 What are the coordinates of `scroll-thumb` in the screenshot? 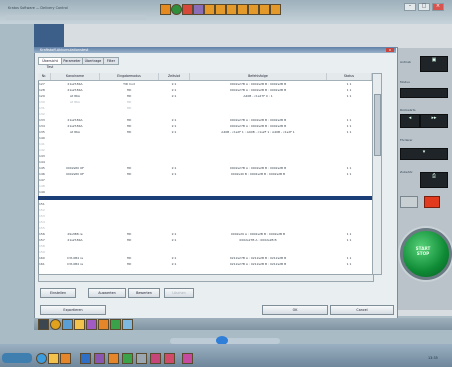 It's located at (377, 125).